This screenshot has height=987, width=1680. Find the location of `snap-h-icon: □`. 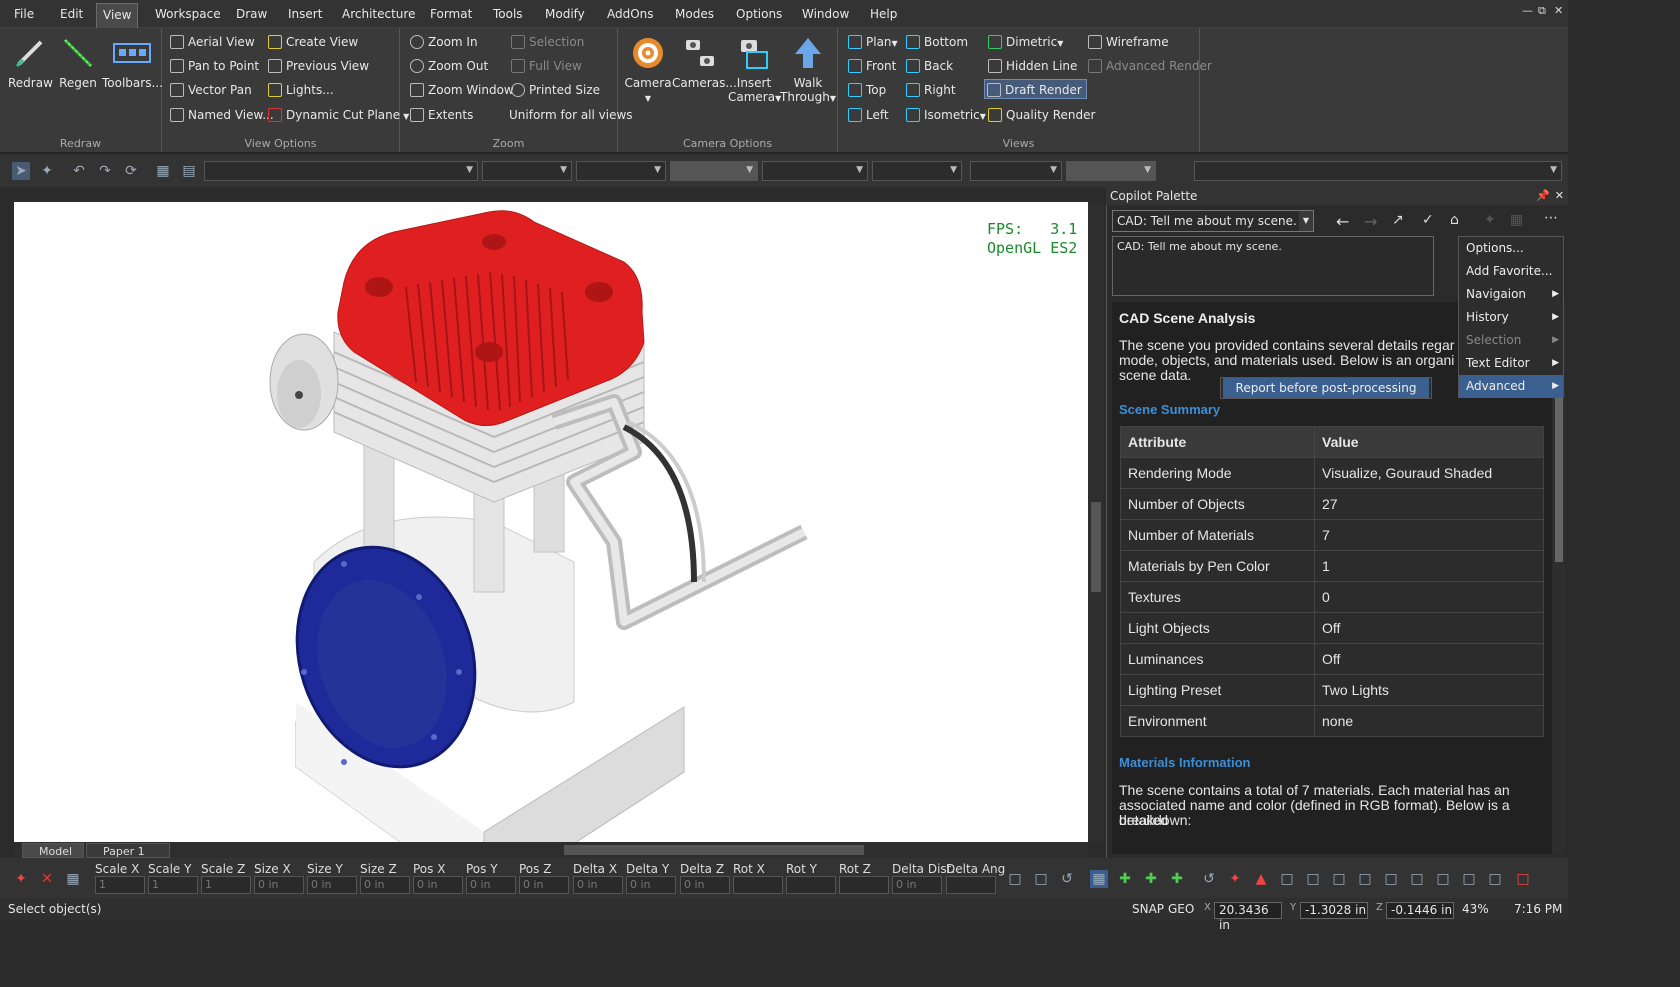

snap-h-icon: □ is located at coordinates (1469, 879).